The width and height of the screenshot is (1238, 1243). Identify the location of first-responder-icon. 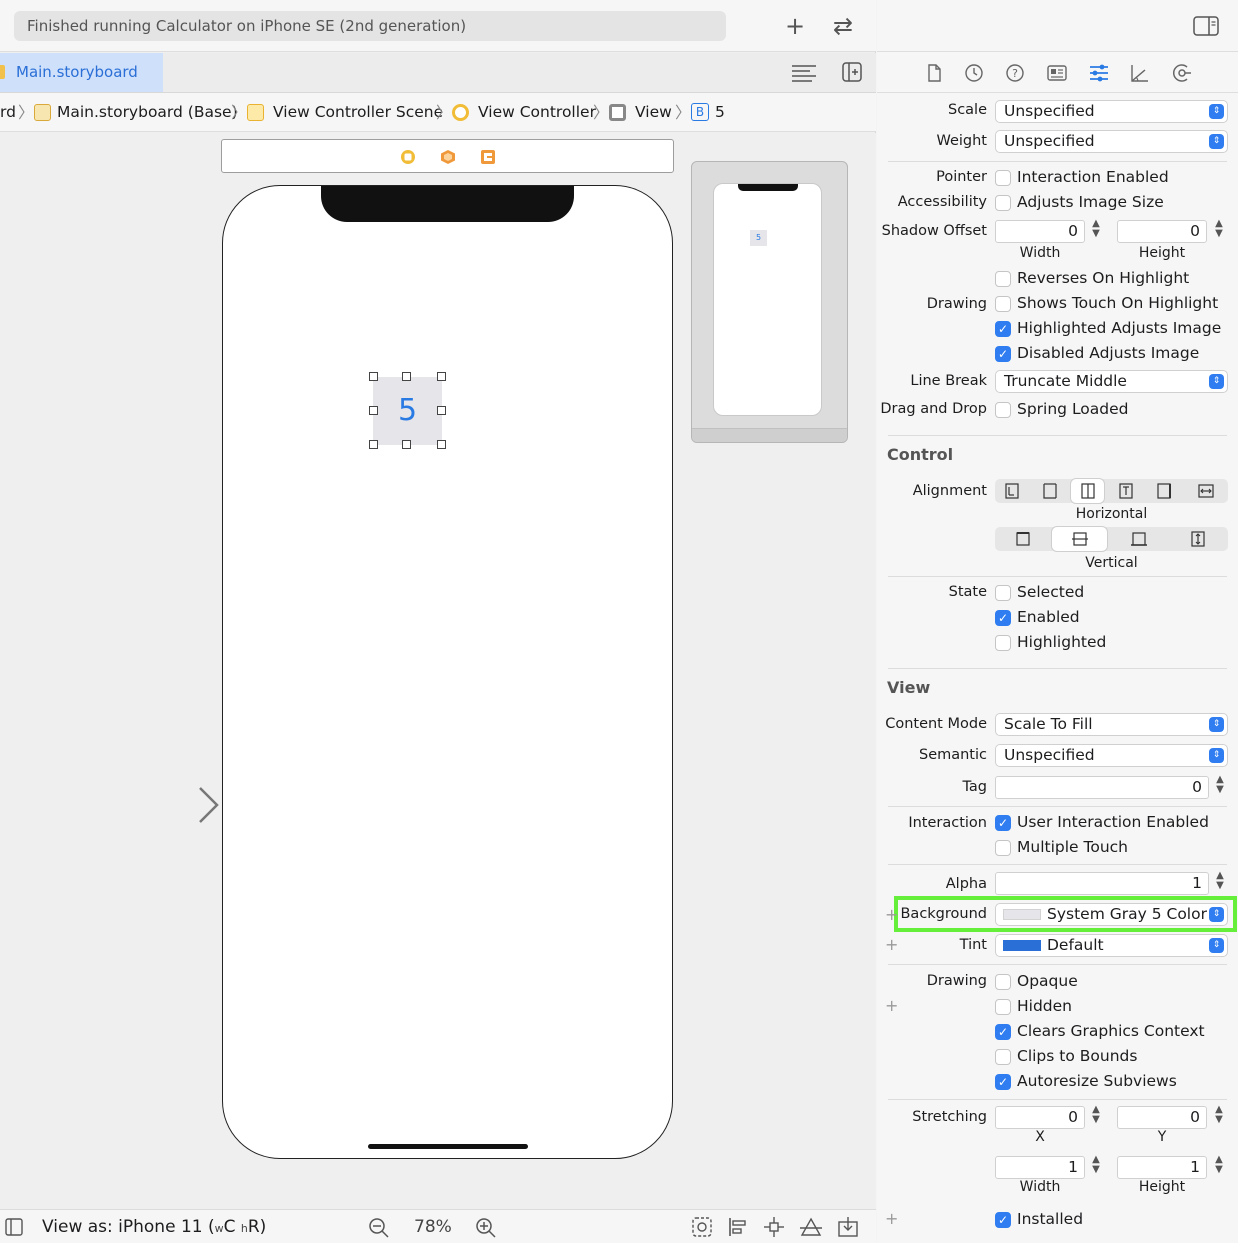
(448, 157).